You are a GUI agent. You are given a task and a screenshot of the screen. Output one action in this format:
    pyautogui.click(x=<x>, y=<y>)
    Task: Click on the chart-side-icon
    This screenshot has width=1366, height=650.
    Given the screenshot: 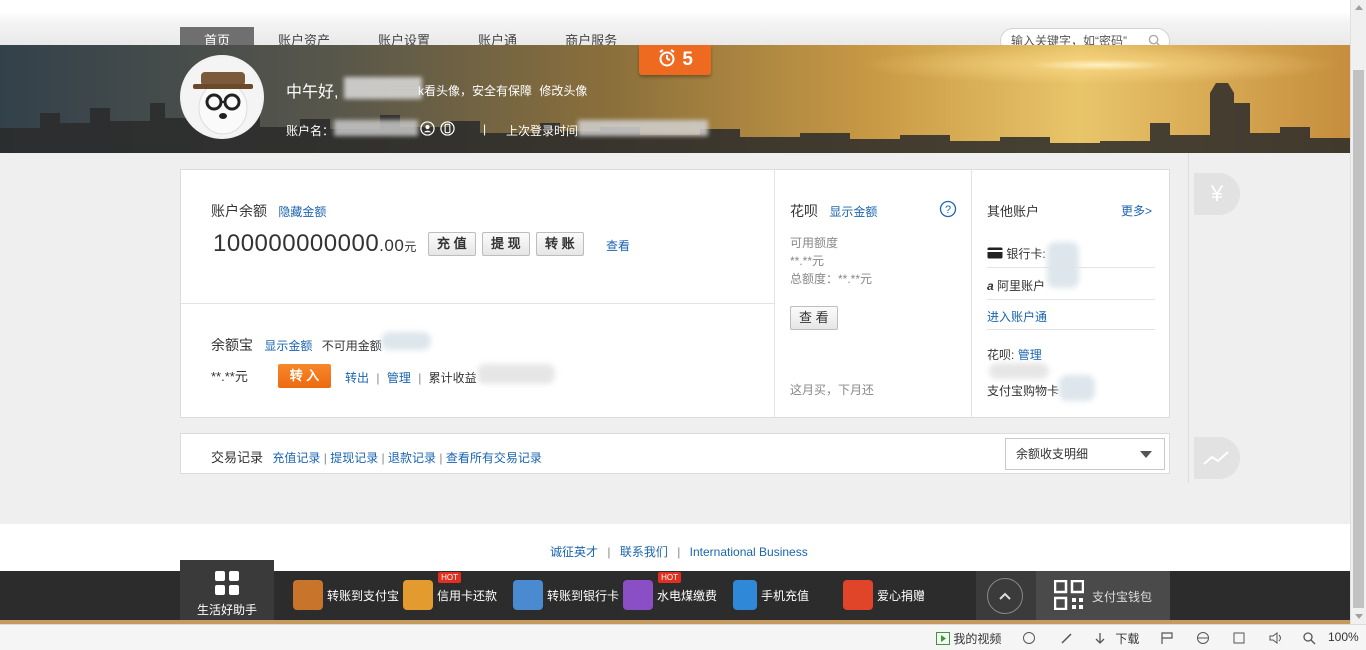 What is the action you would take?
    pyautogui.click(x=1217, y=458)
    